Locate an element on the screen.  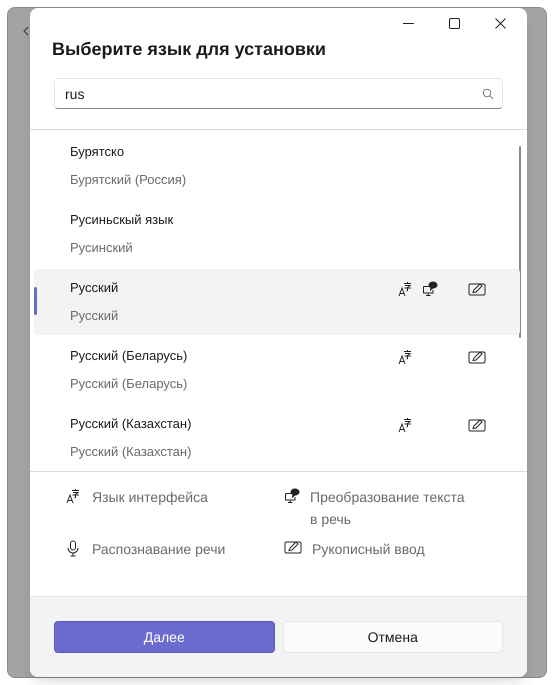
selection-indicator is located at coordinates (35, 301).